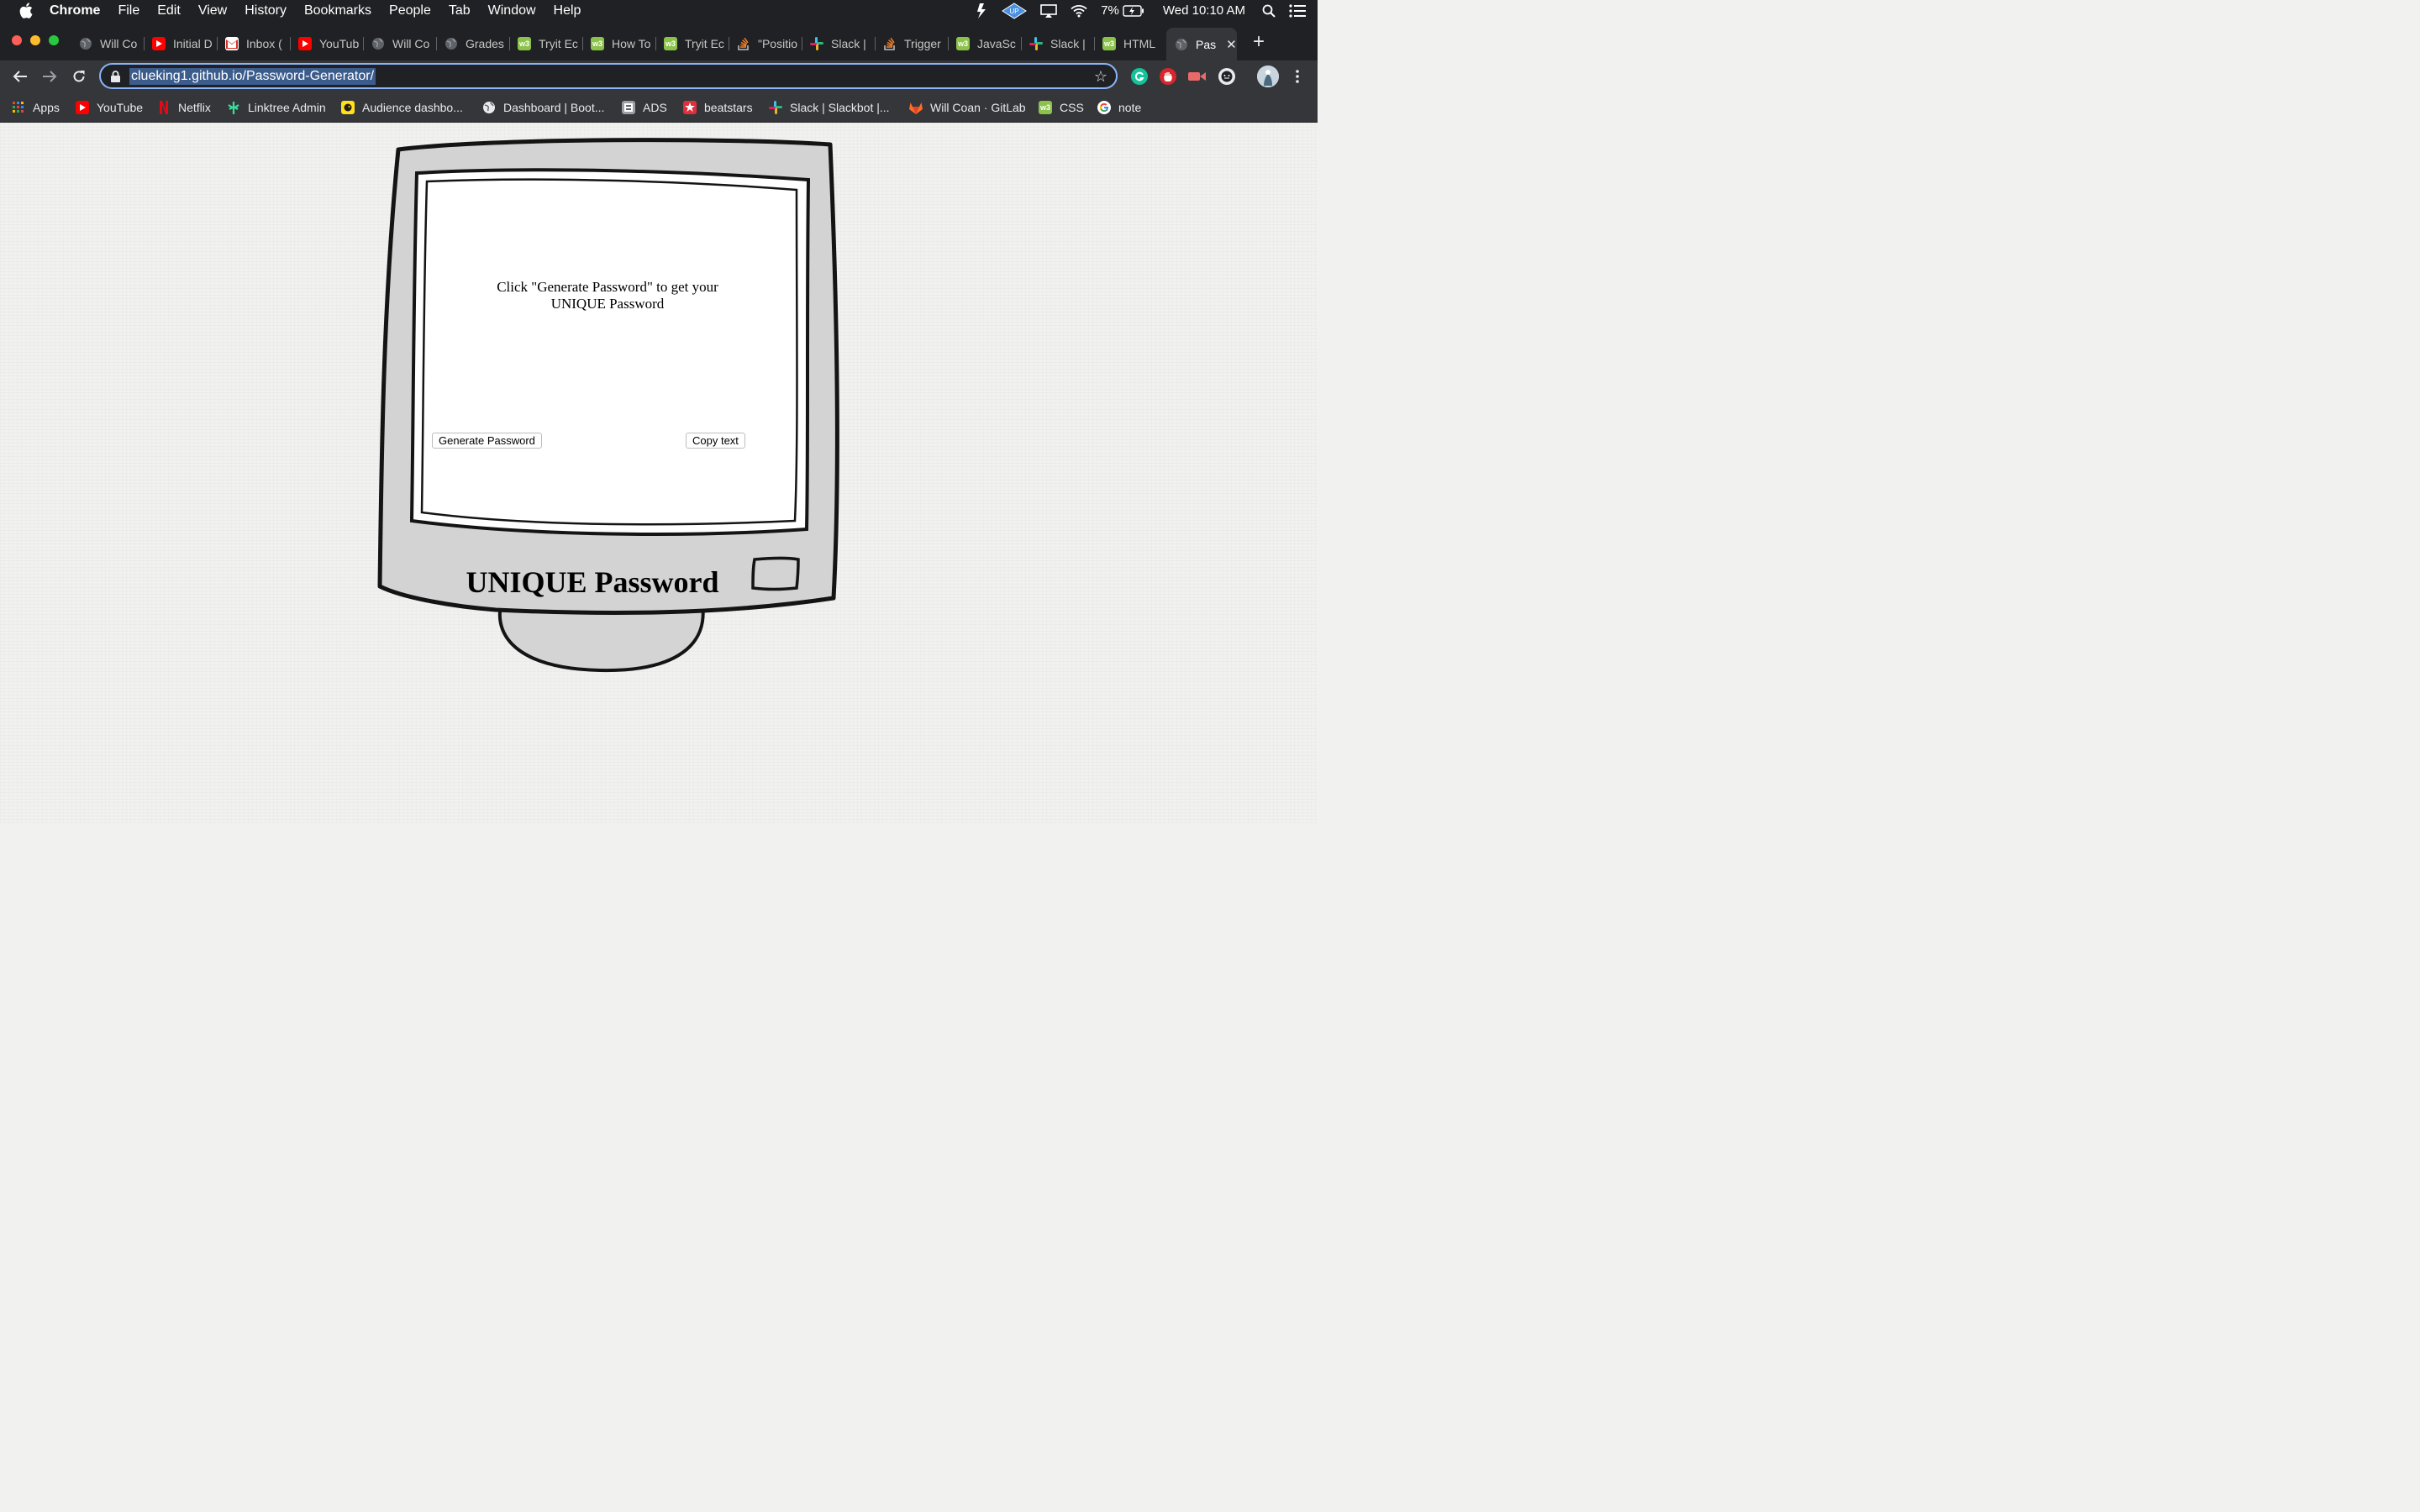 Image resolution: width=2420 pixels, height=1512 pixels. I want to click on airplay-icon, so click(1048, 10).